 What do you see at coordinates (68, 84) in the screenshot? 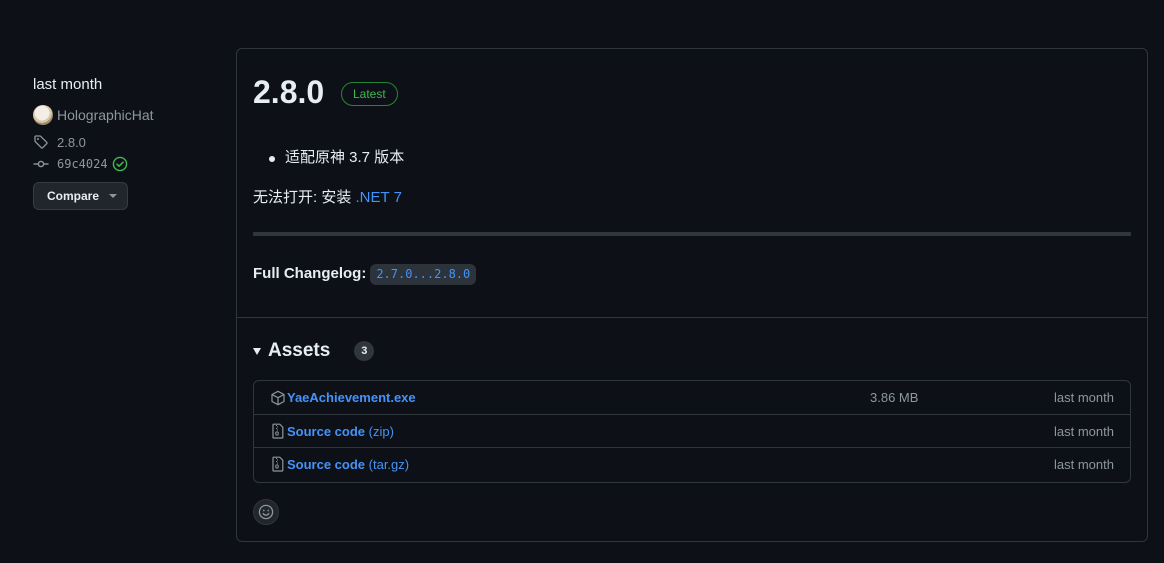
I see `release-time: last month` at bounding box center [68, 84].